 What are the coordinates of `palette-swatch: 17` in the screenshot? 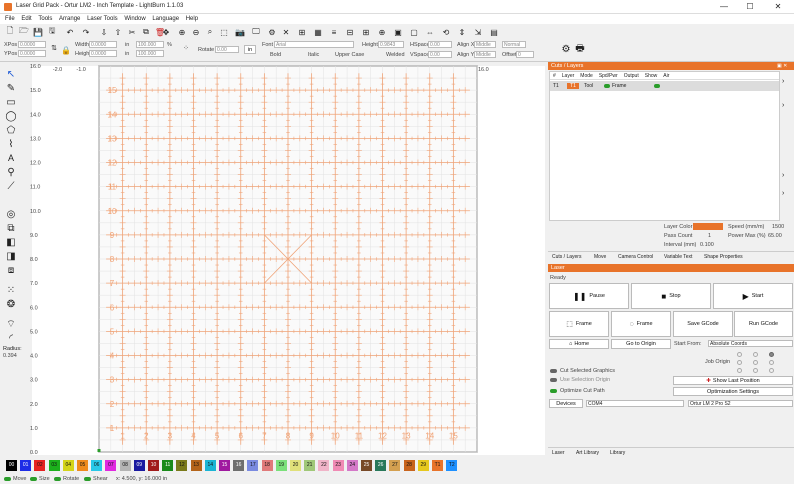 It's located at (253, 465).